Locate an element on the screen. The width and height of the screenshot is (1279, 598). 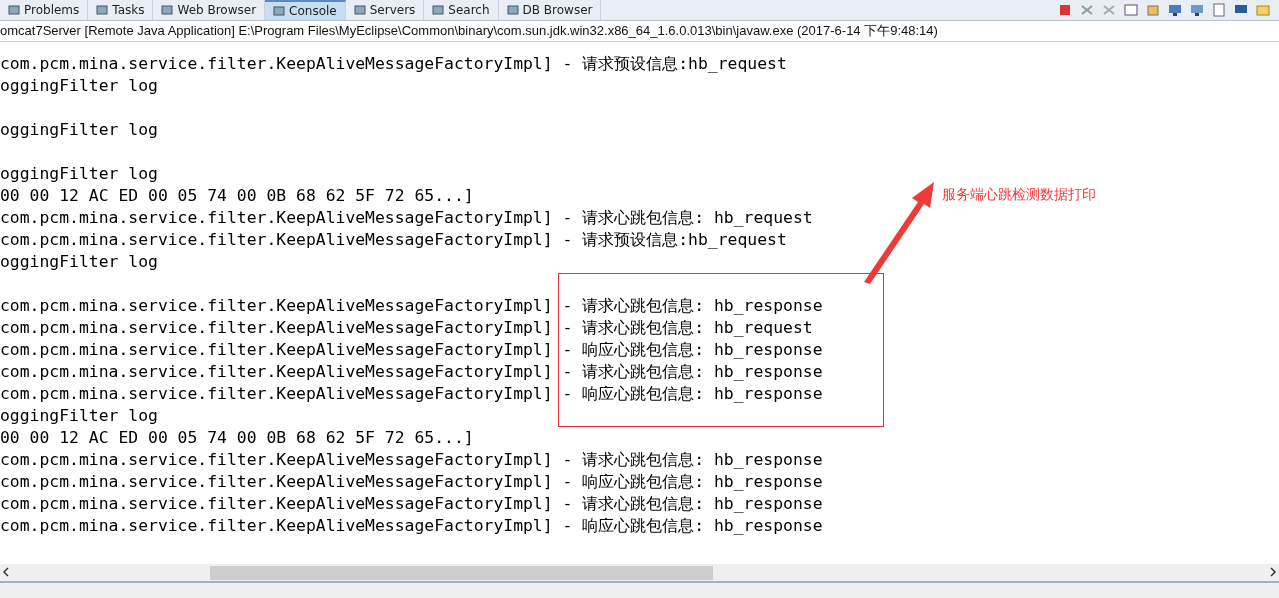
annotation-label: 服务端心跳检测数据打印 is located at coordinates (1019, 195).